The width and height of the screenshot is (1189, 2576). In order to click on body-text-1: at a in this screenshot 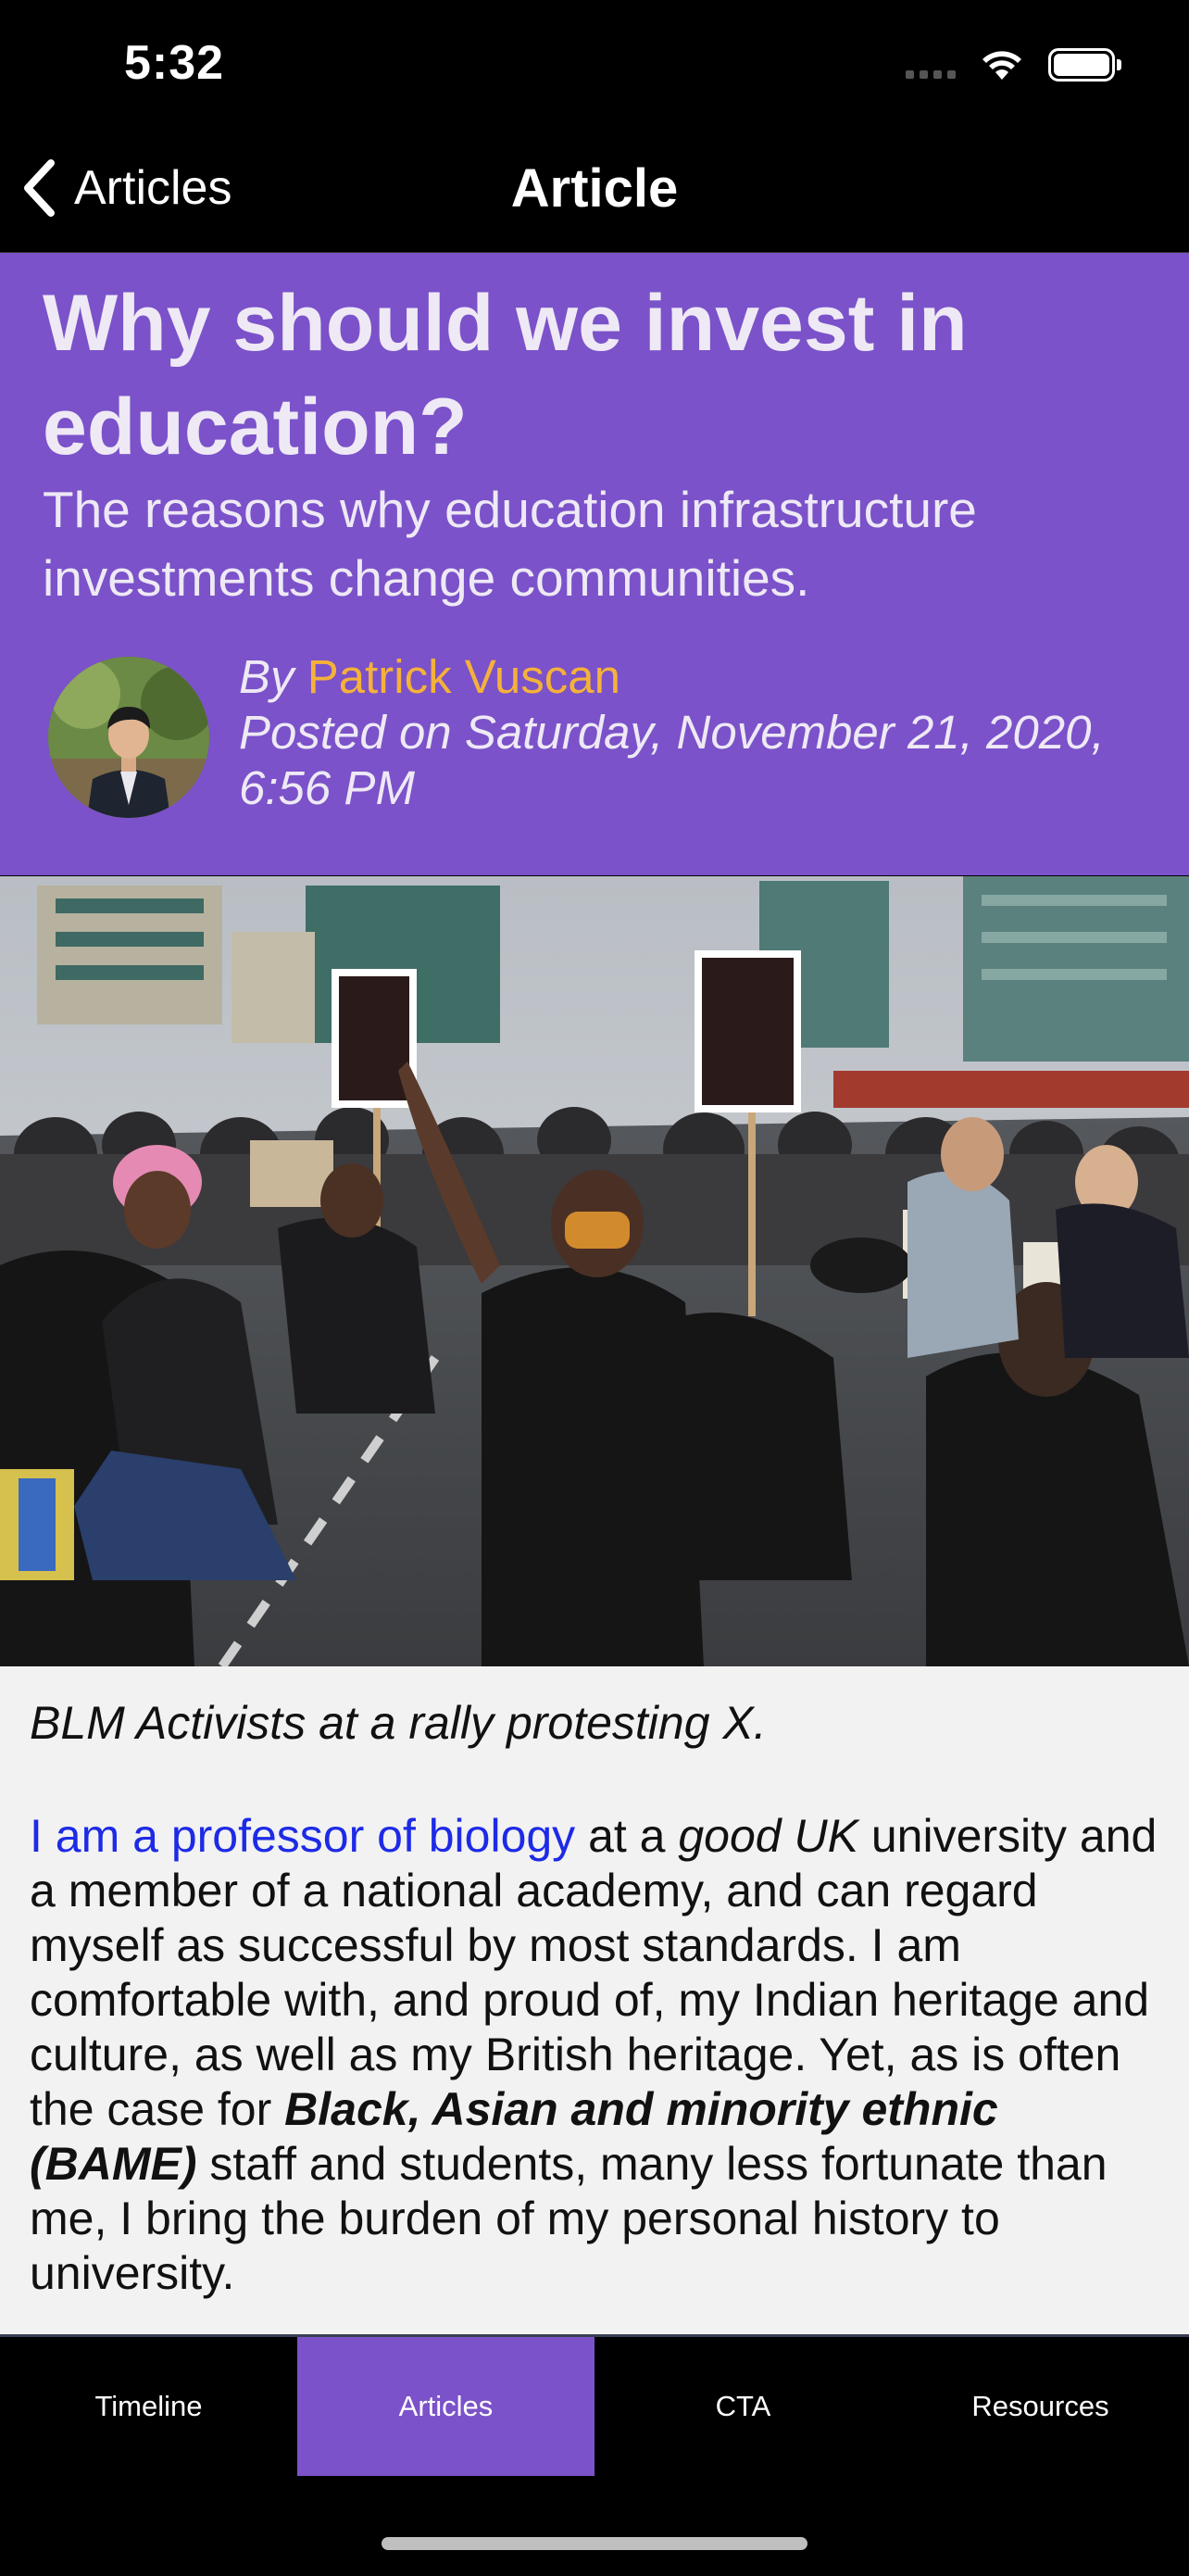, I will do `click(627, 1836)`.